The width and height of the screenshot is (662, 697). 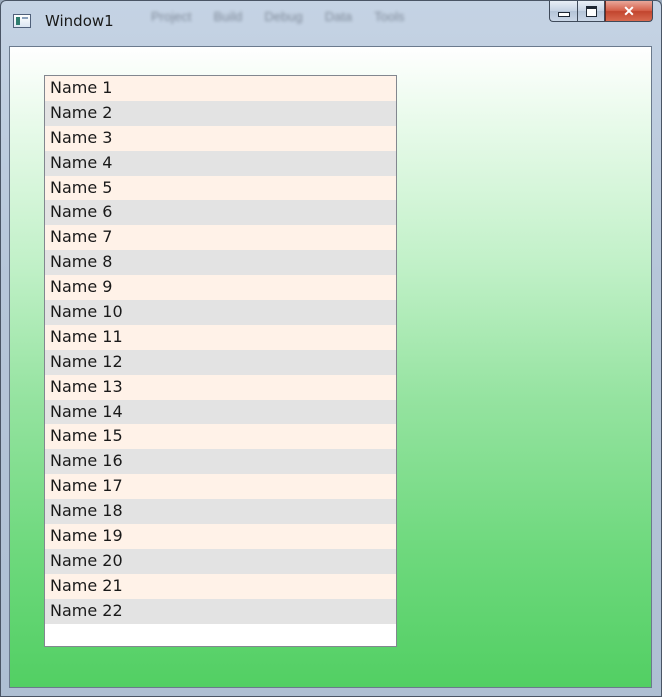 I want to click on background-menu-blurred: Project Build Debug Data Tools, so click(x=321, y=20).